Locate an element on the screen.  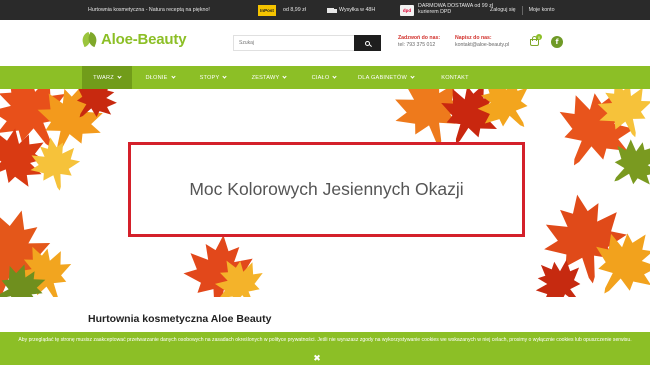
inpost-info: InPost od 8,99 zł is located at coordinates (282, 10).